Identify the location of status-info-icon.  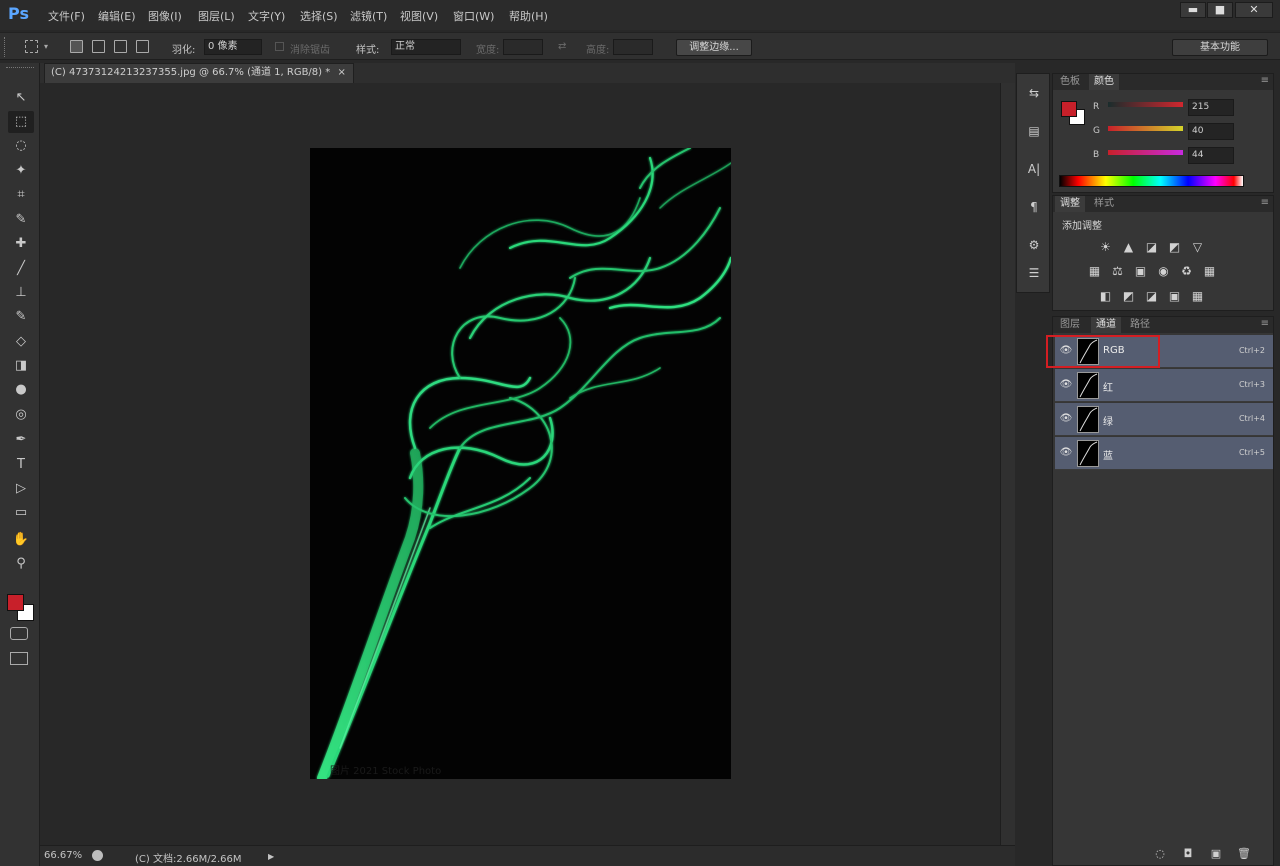
(97, 855).